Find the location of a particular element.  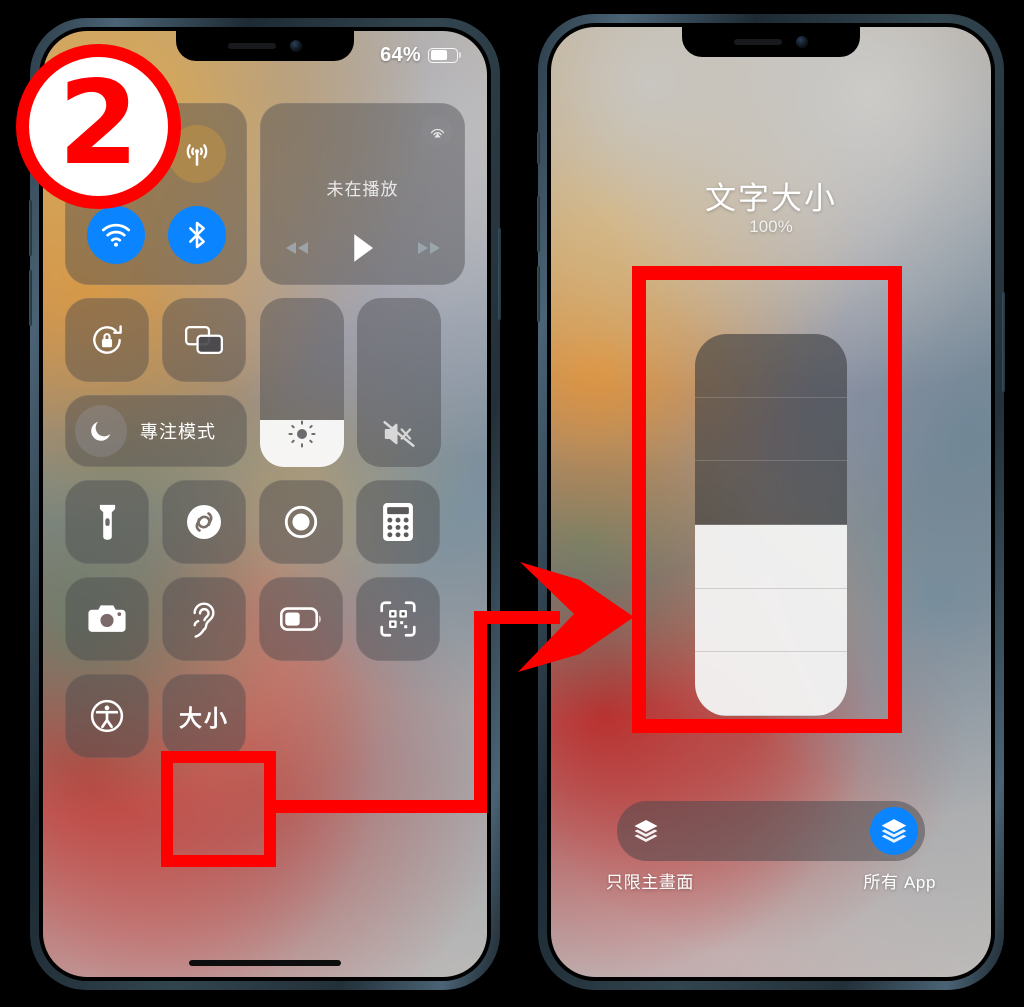

battery-percent-label: 64% is located at coordinates (400, 54).